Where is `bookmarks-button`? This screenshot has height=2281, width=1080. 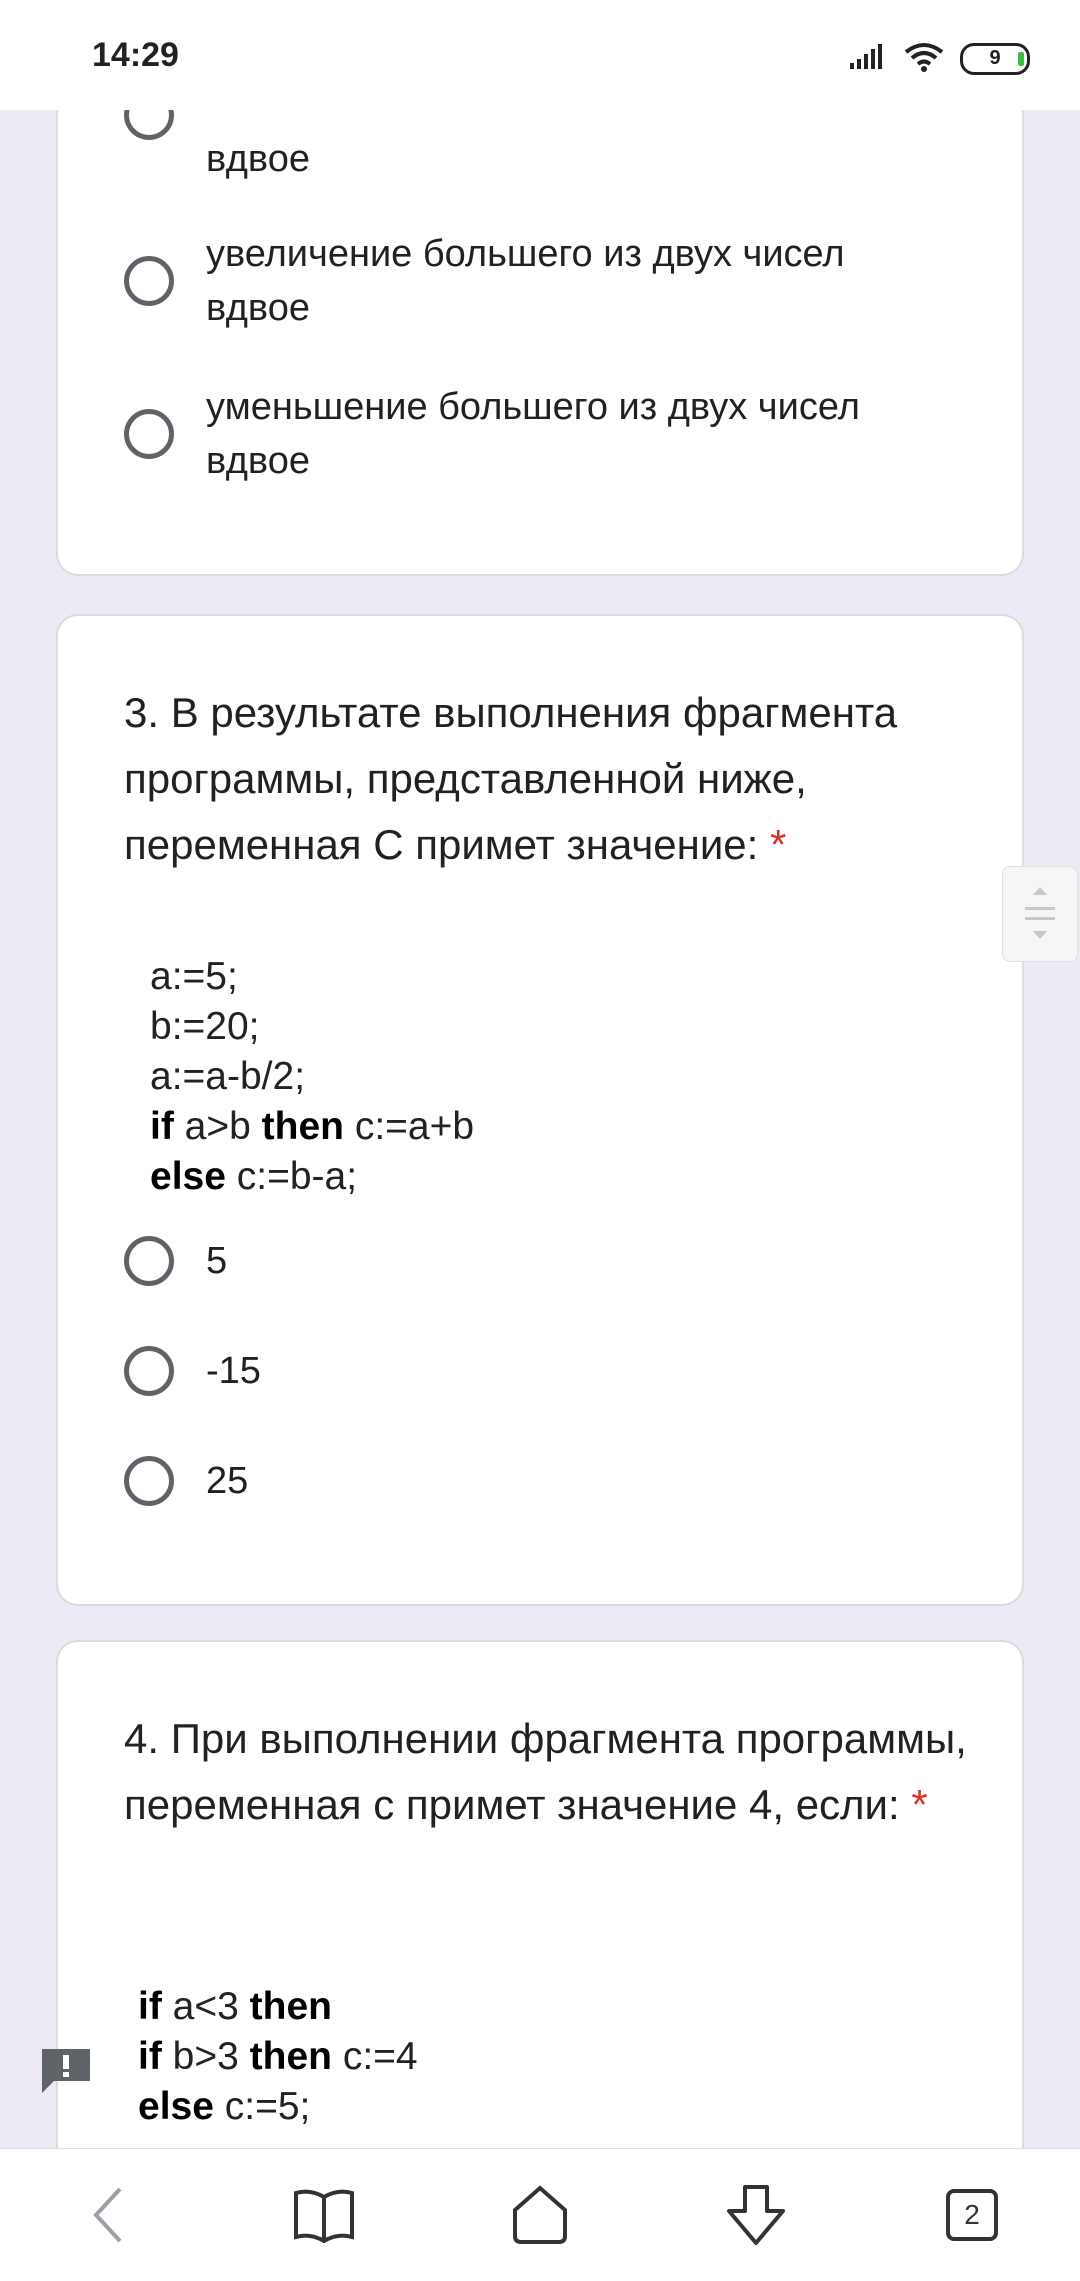 bookmarks-button is located at coordinates (324, 2215).